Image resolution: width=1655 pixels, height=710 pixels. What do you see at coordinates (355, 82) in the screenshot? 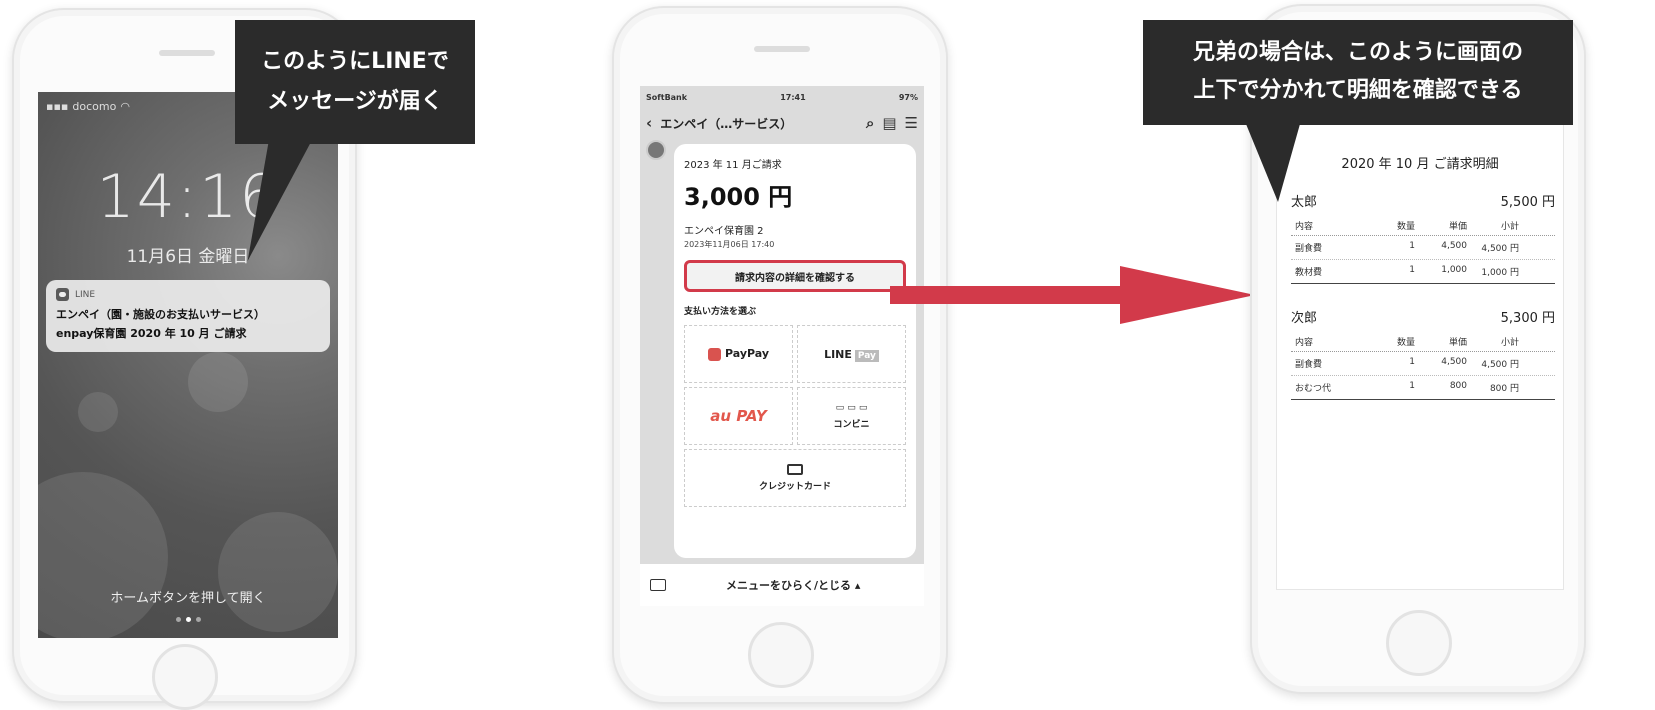
I see `callout-line-message: このようにLINEで メッセージが届く` at bounding box center [355, 82].